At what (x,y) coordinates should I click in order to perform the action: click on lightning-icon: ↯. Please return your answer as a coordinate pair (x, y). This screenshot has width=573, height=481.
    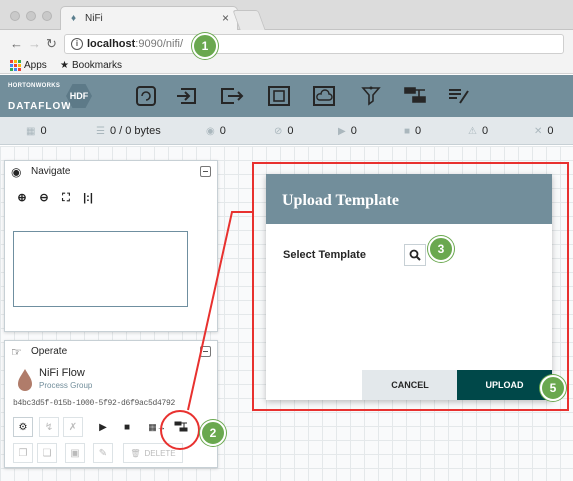
    Looking at the image, I should click on (49, 427).